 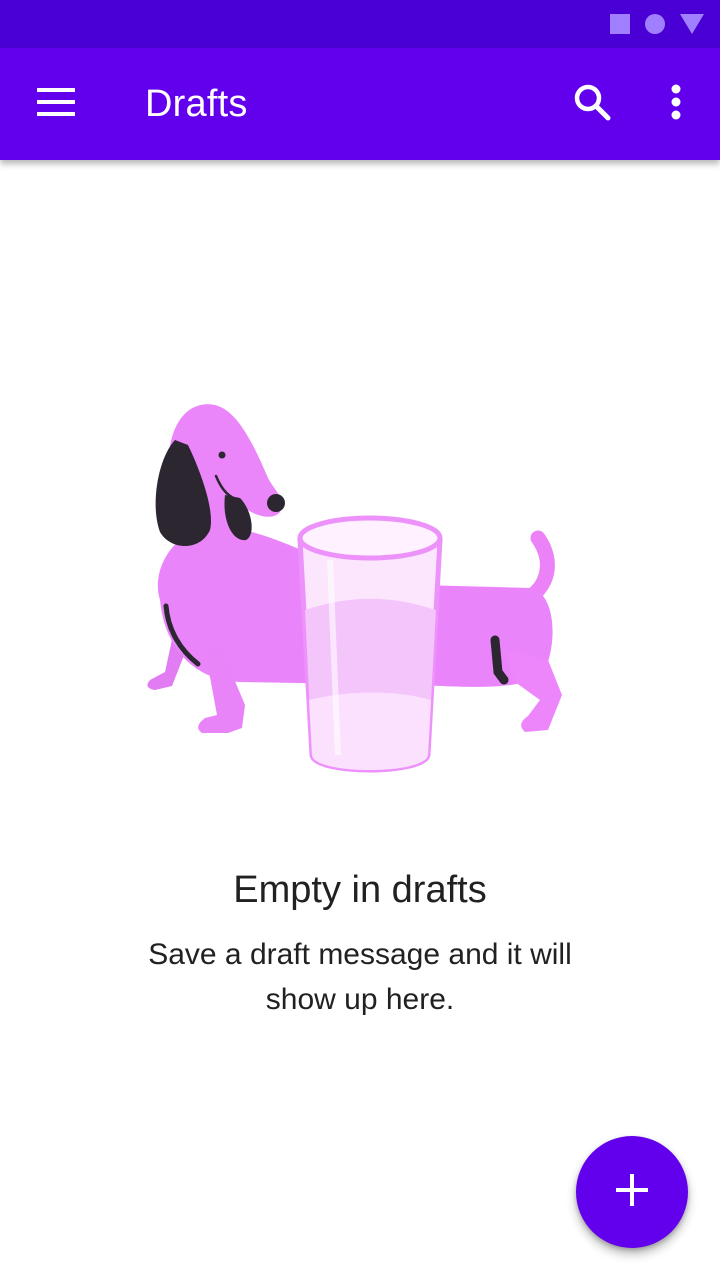 What do you see at coordinates (196, 104) in the screenshot?
I see `page-title: Drafts` at bounding box center [196, 104].